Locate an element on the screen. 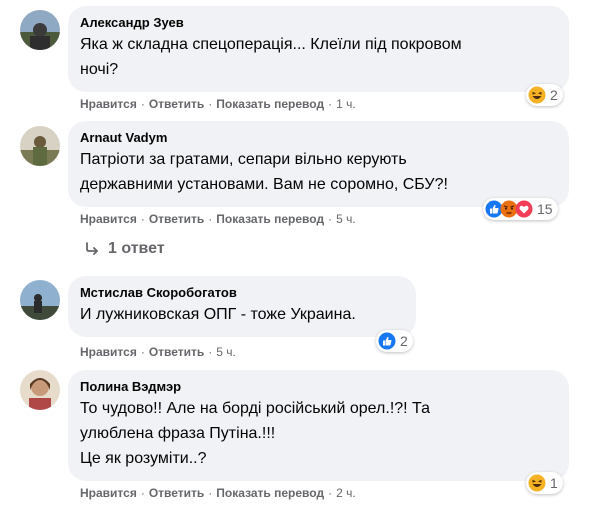 This screenshot has height=506, width=600. reactions-badge: 15 is located at coordinates (520, 209).